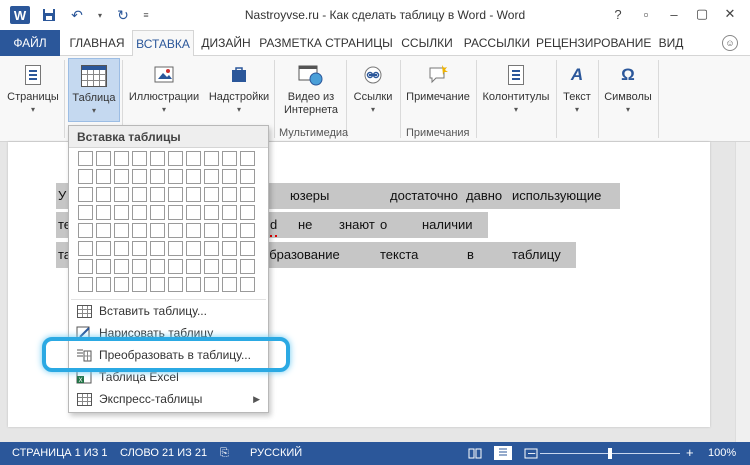 Image resolution: width=750 pixels, height=465 pixels. What do you see at coordinates (531, 452) in the screenshot?
I see `zoom-out-button: –` at bounding box center [531, 452].